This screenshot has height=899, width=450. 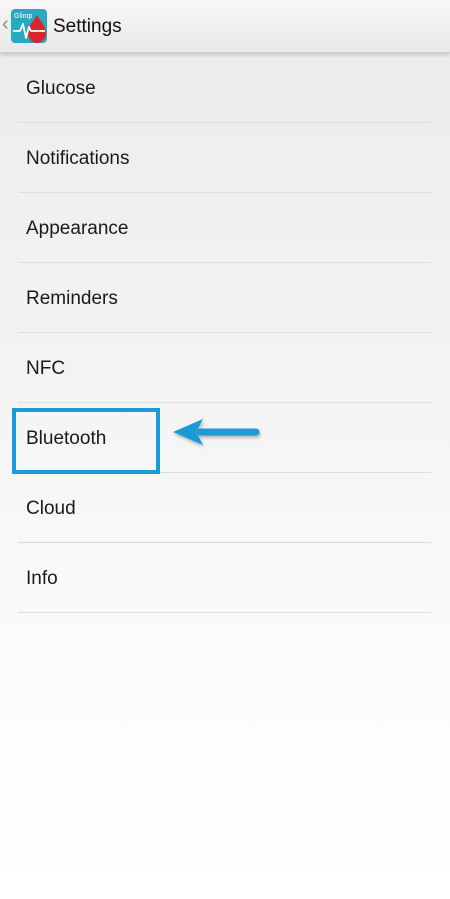 I want to click on settings-item-label: Glucose, so click(x=61, y=88).